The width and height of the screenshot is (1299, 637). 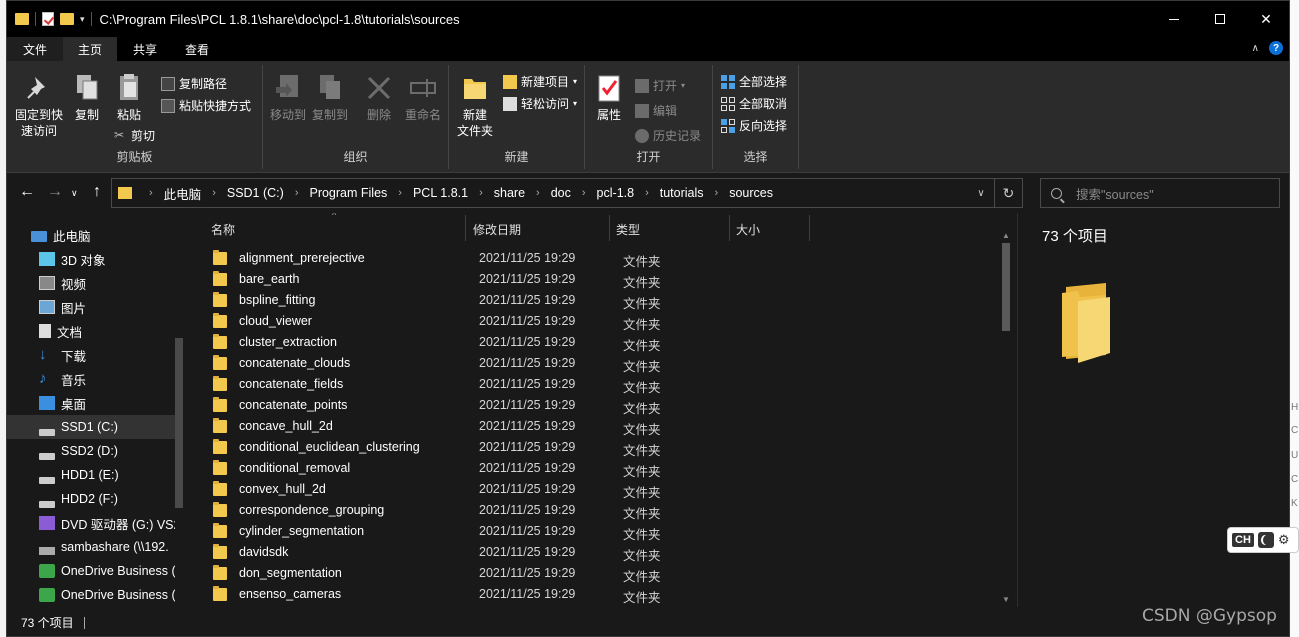 What do you see at coordinates (475, 106) in the screenshot?
I see `new-folder-button: 新建 文件夹` at bounding box center [475, 106].